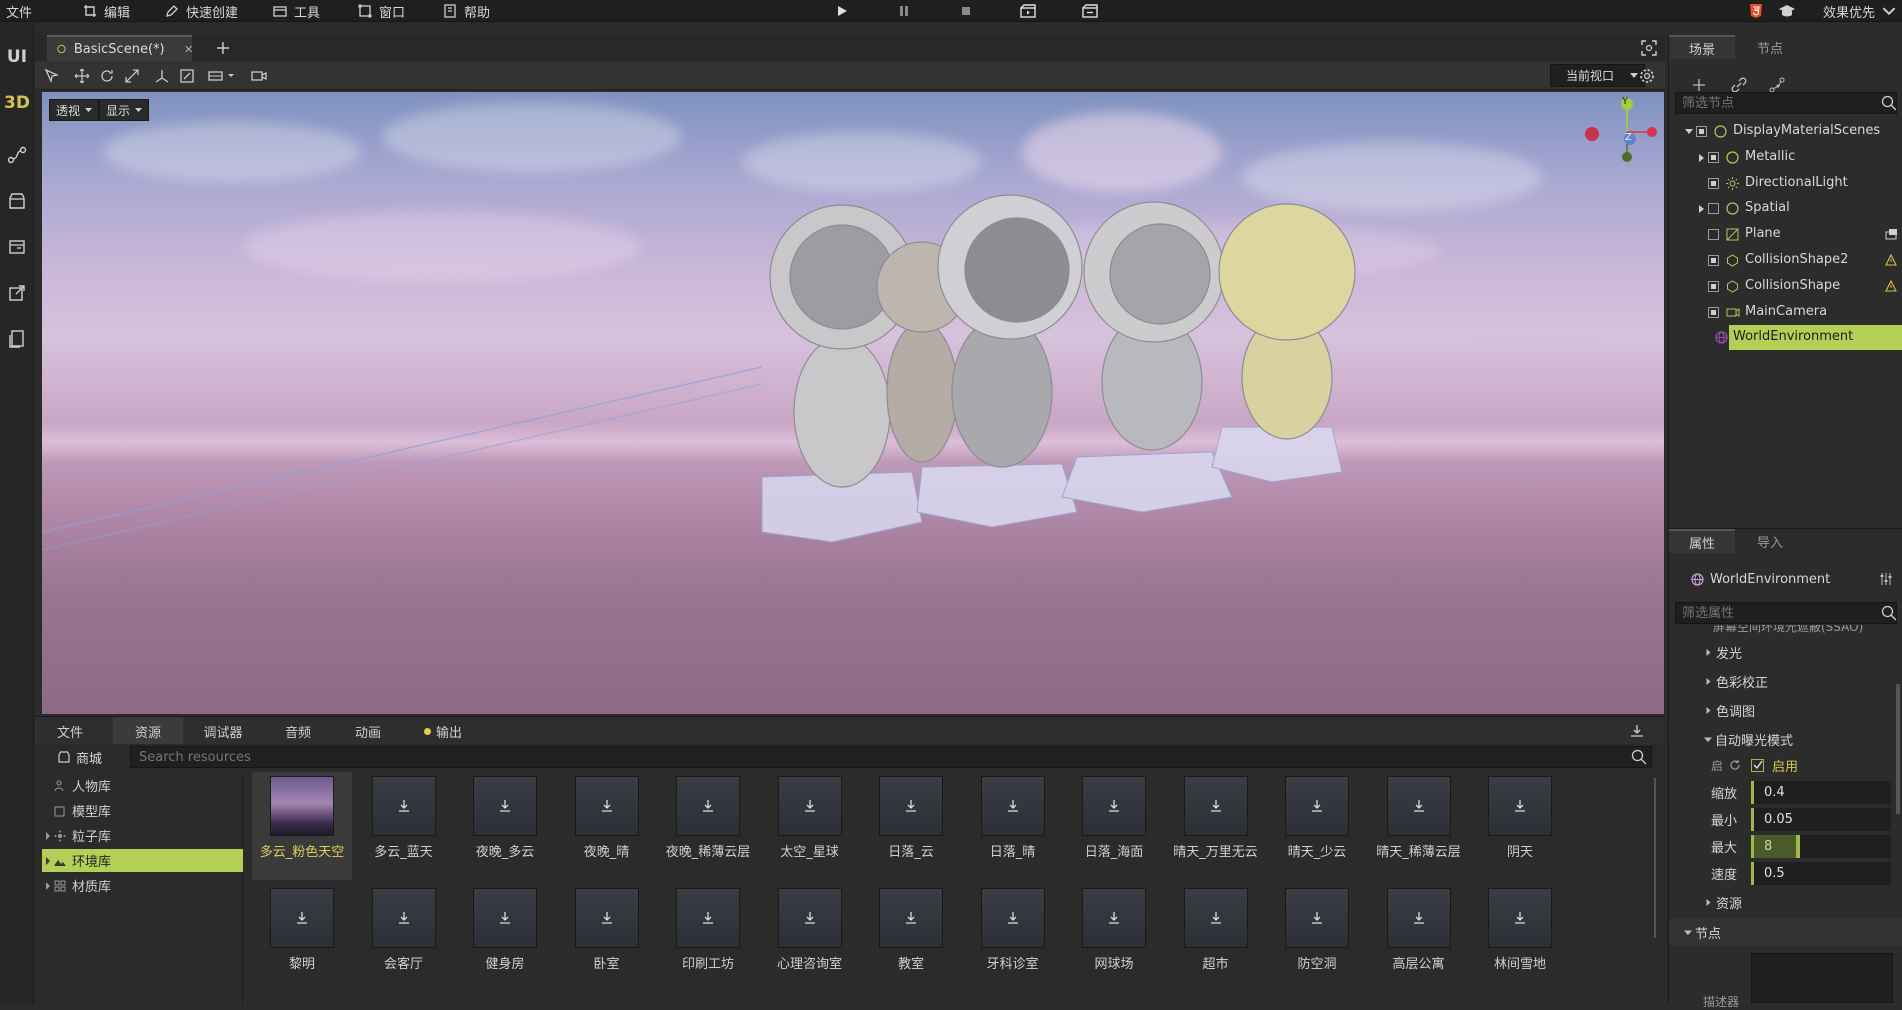 The height and width of the screenshot is (1010, 1902). I want to click on play-scene-button, so click(1028, 11).